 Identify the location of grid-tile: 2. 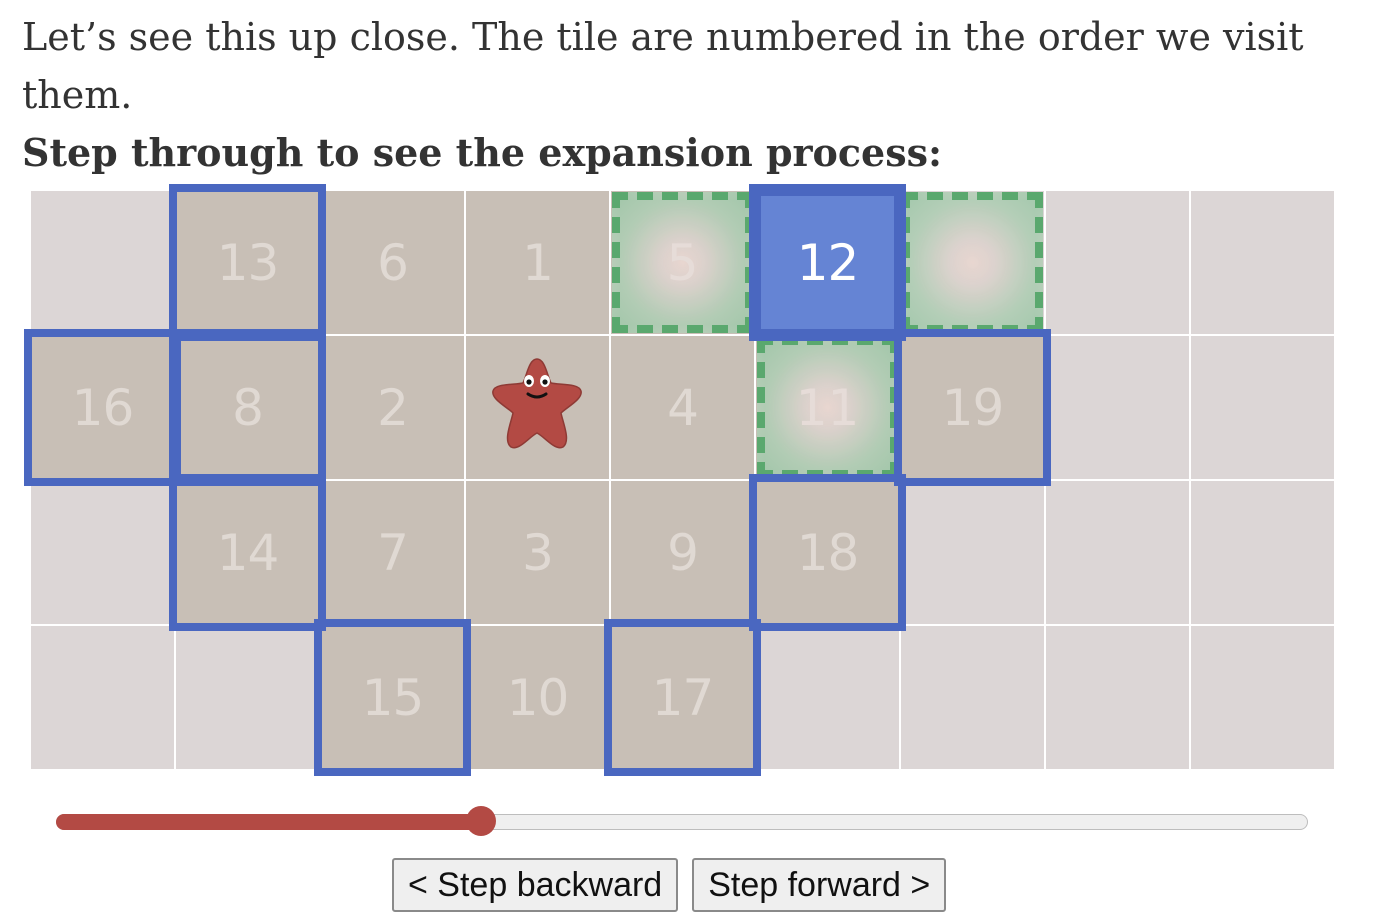
(392, 407).